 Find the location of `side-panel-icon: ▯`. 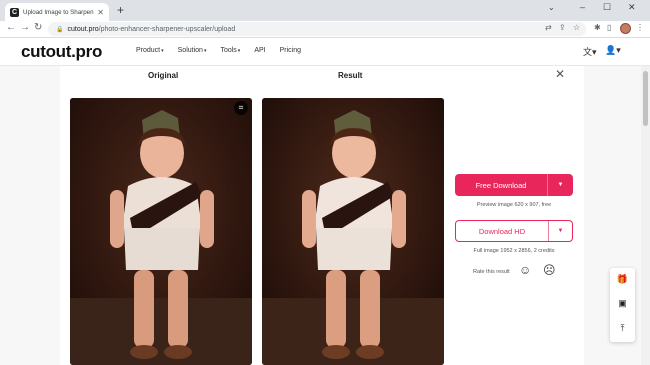

side-panel-icon: ▯ is located at coordinates (609, 27).